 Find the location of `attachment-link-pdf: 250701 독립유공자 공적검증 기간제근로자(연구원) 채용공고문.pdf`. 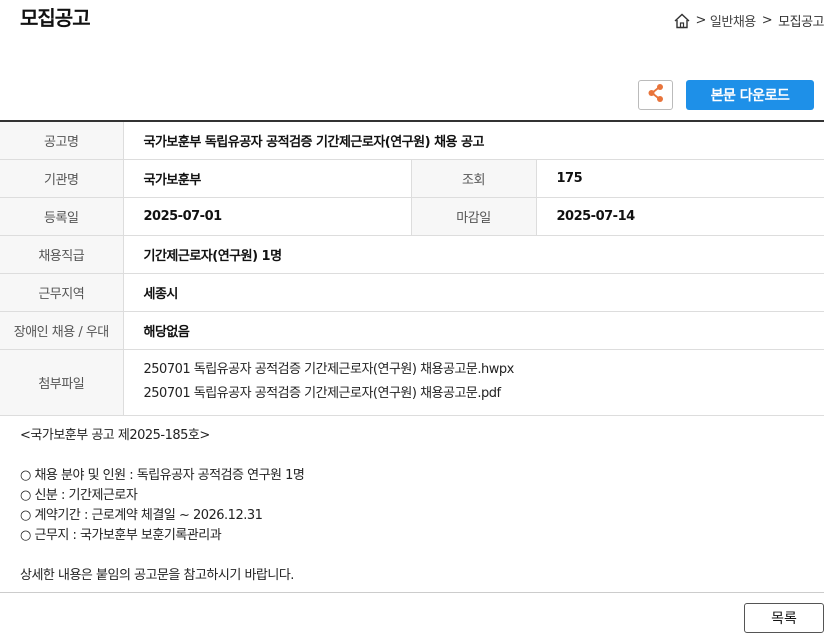

attachment-link-pdf: 250701 독립유공자 공적검증 기간제근로자(연구원) 채용공고문.pdf is located at coordinates (474, 394).